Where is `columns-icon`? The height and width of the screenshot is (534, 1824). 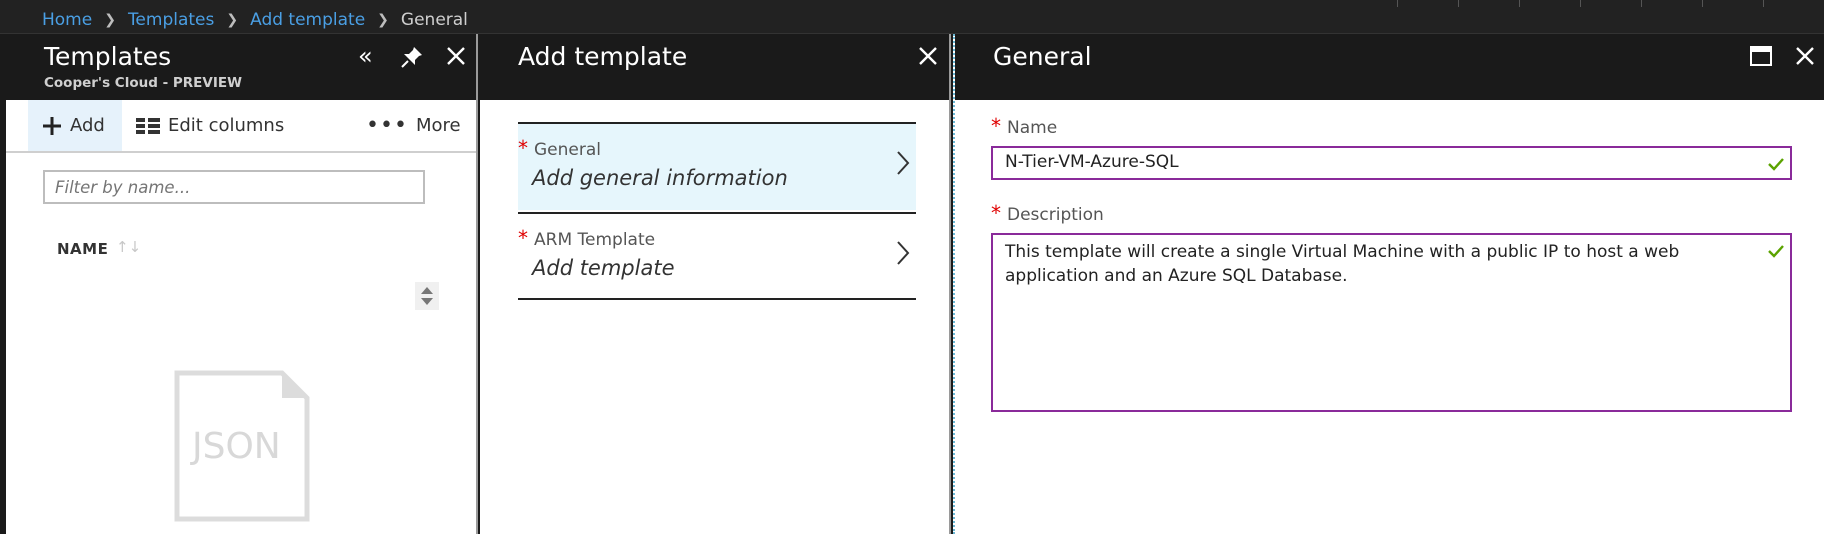
columns-icon is located at coordinates (148, 125).